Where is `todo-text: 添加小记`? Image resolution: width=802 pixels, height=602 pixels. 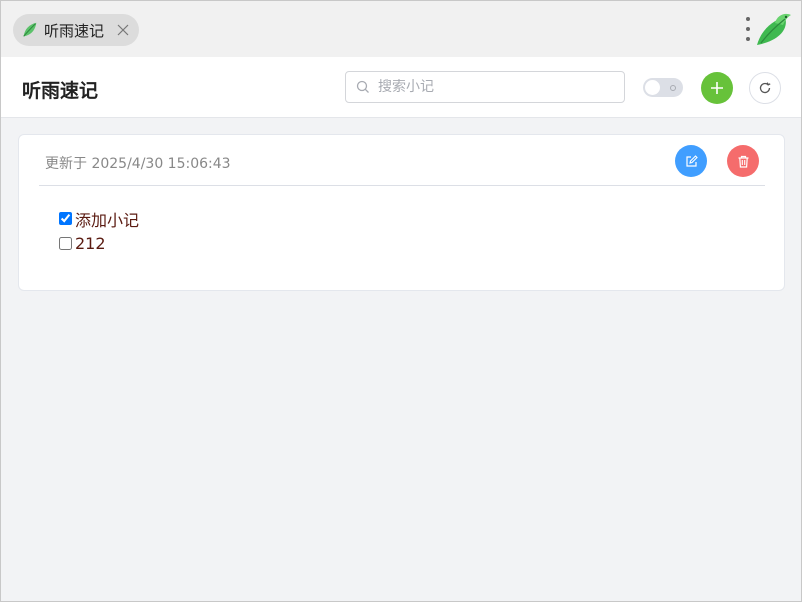
todo-text: 添加小记 is located at coordinates (107, 220).